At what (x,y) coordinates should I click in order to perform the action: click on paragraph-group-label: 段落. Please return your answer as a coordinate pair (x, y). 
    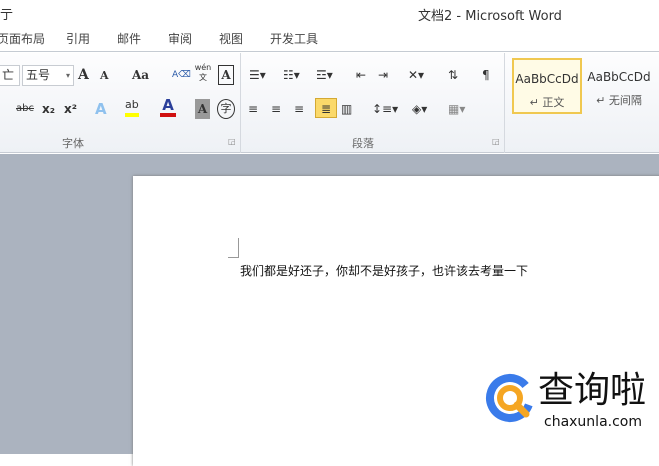
    Looking at the image, I should click on (363, 143).